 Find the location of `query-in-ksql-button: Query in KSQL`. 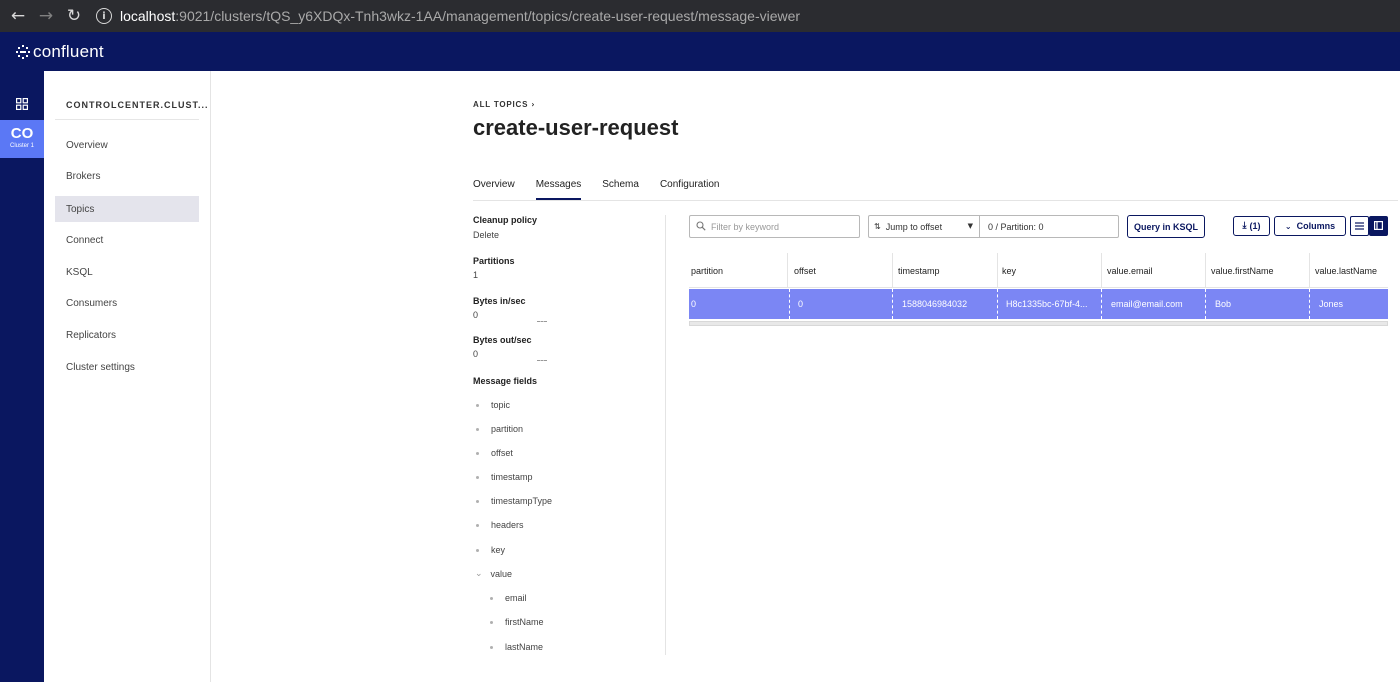

query-in-ksql-button: Query in KSQL is located at coordinates (1166, 226).